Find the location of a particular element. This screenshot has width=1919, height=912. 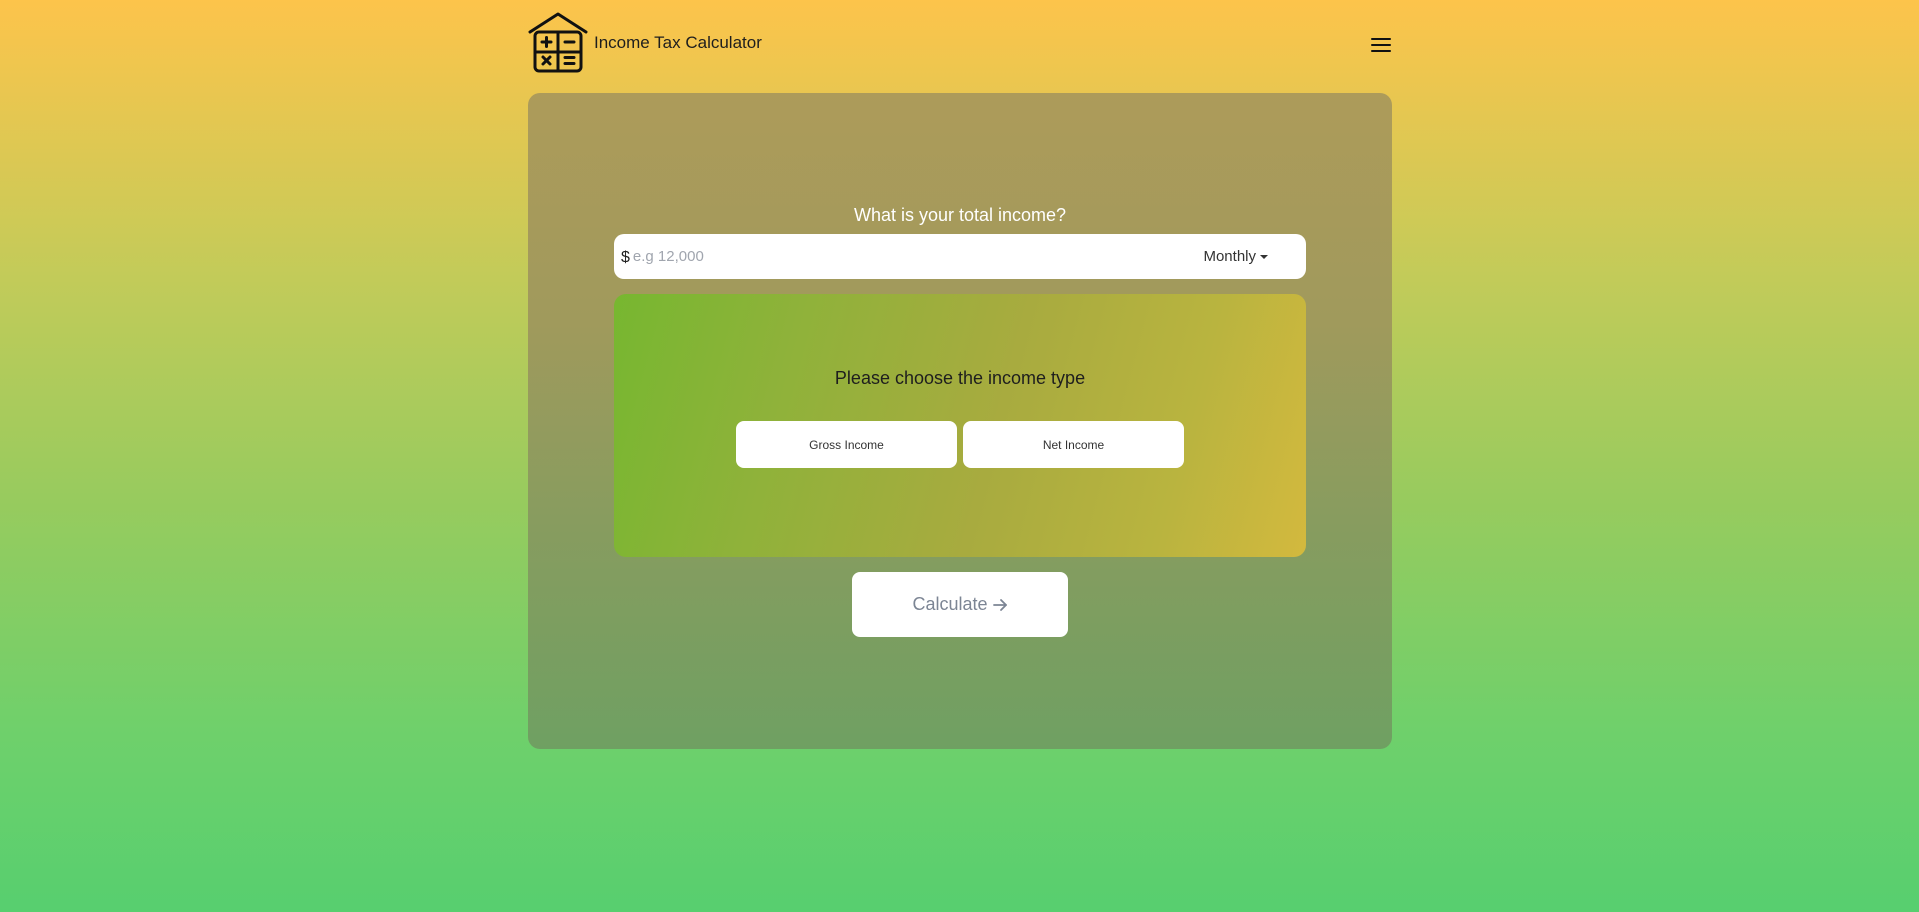

calculate-button: Calculate is located at coordinates (960, 604).